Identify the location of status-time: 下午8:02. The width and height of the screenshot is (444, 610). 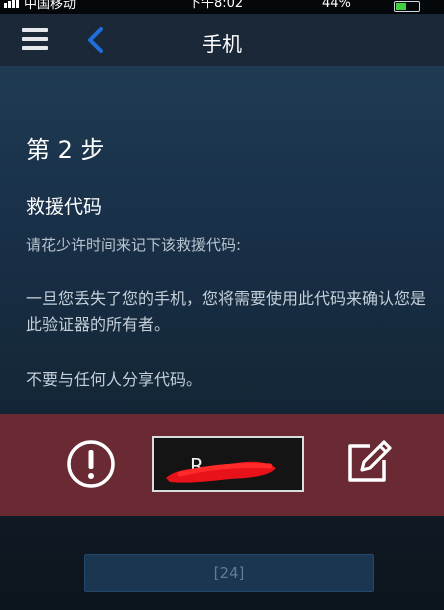
(216, 5).